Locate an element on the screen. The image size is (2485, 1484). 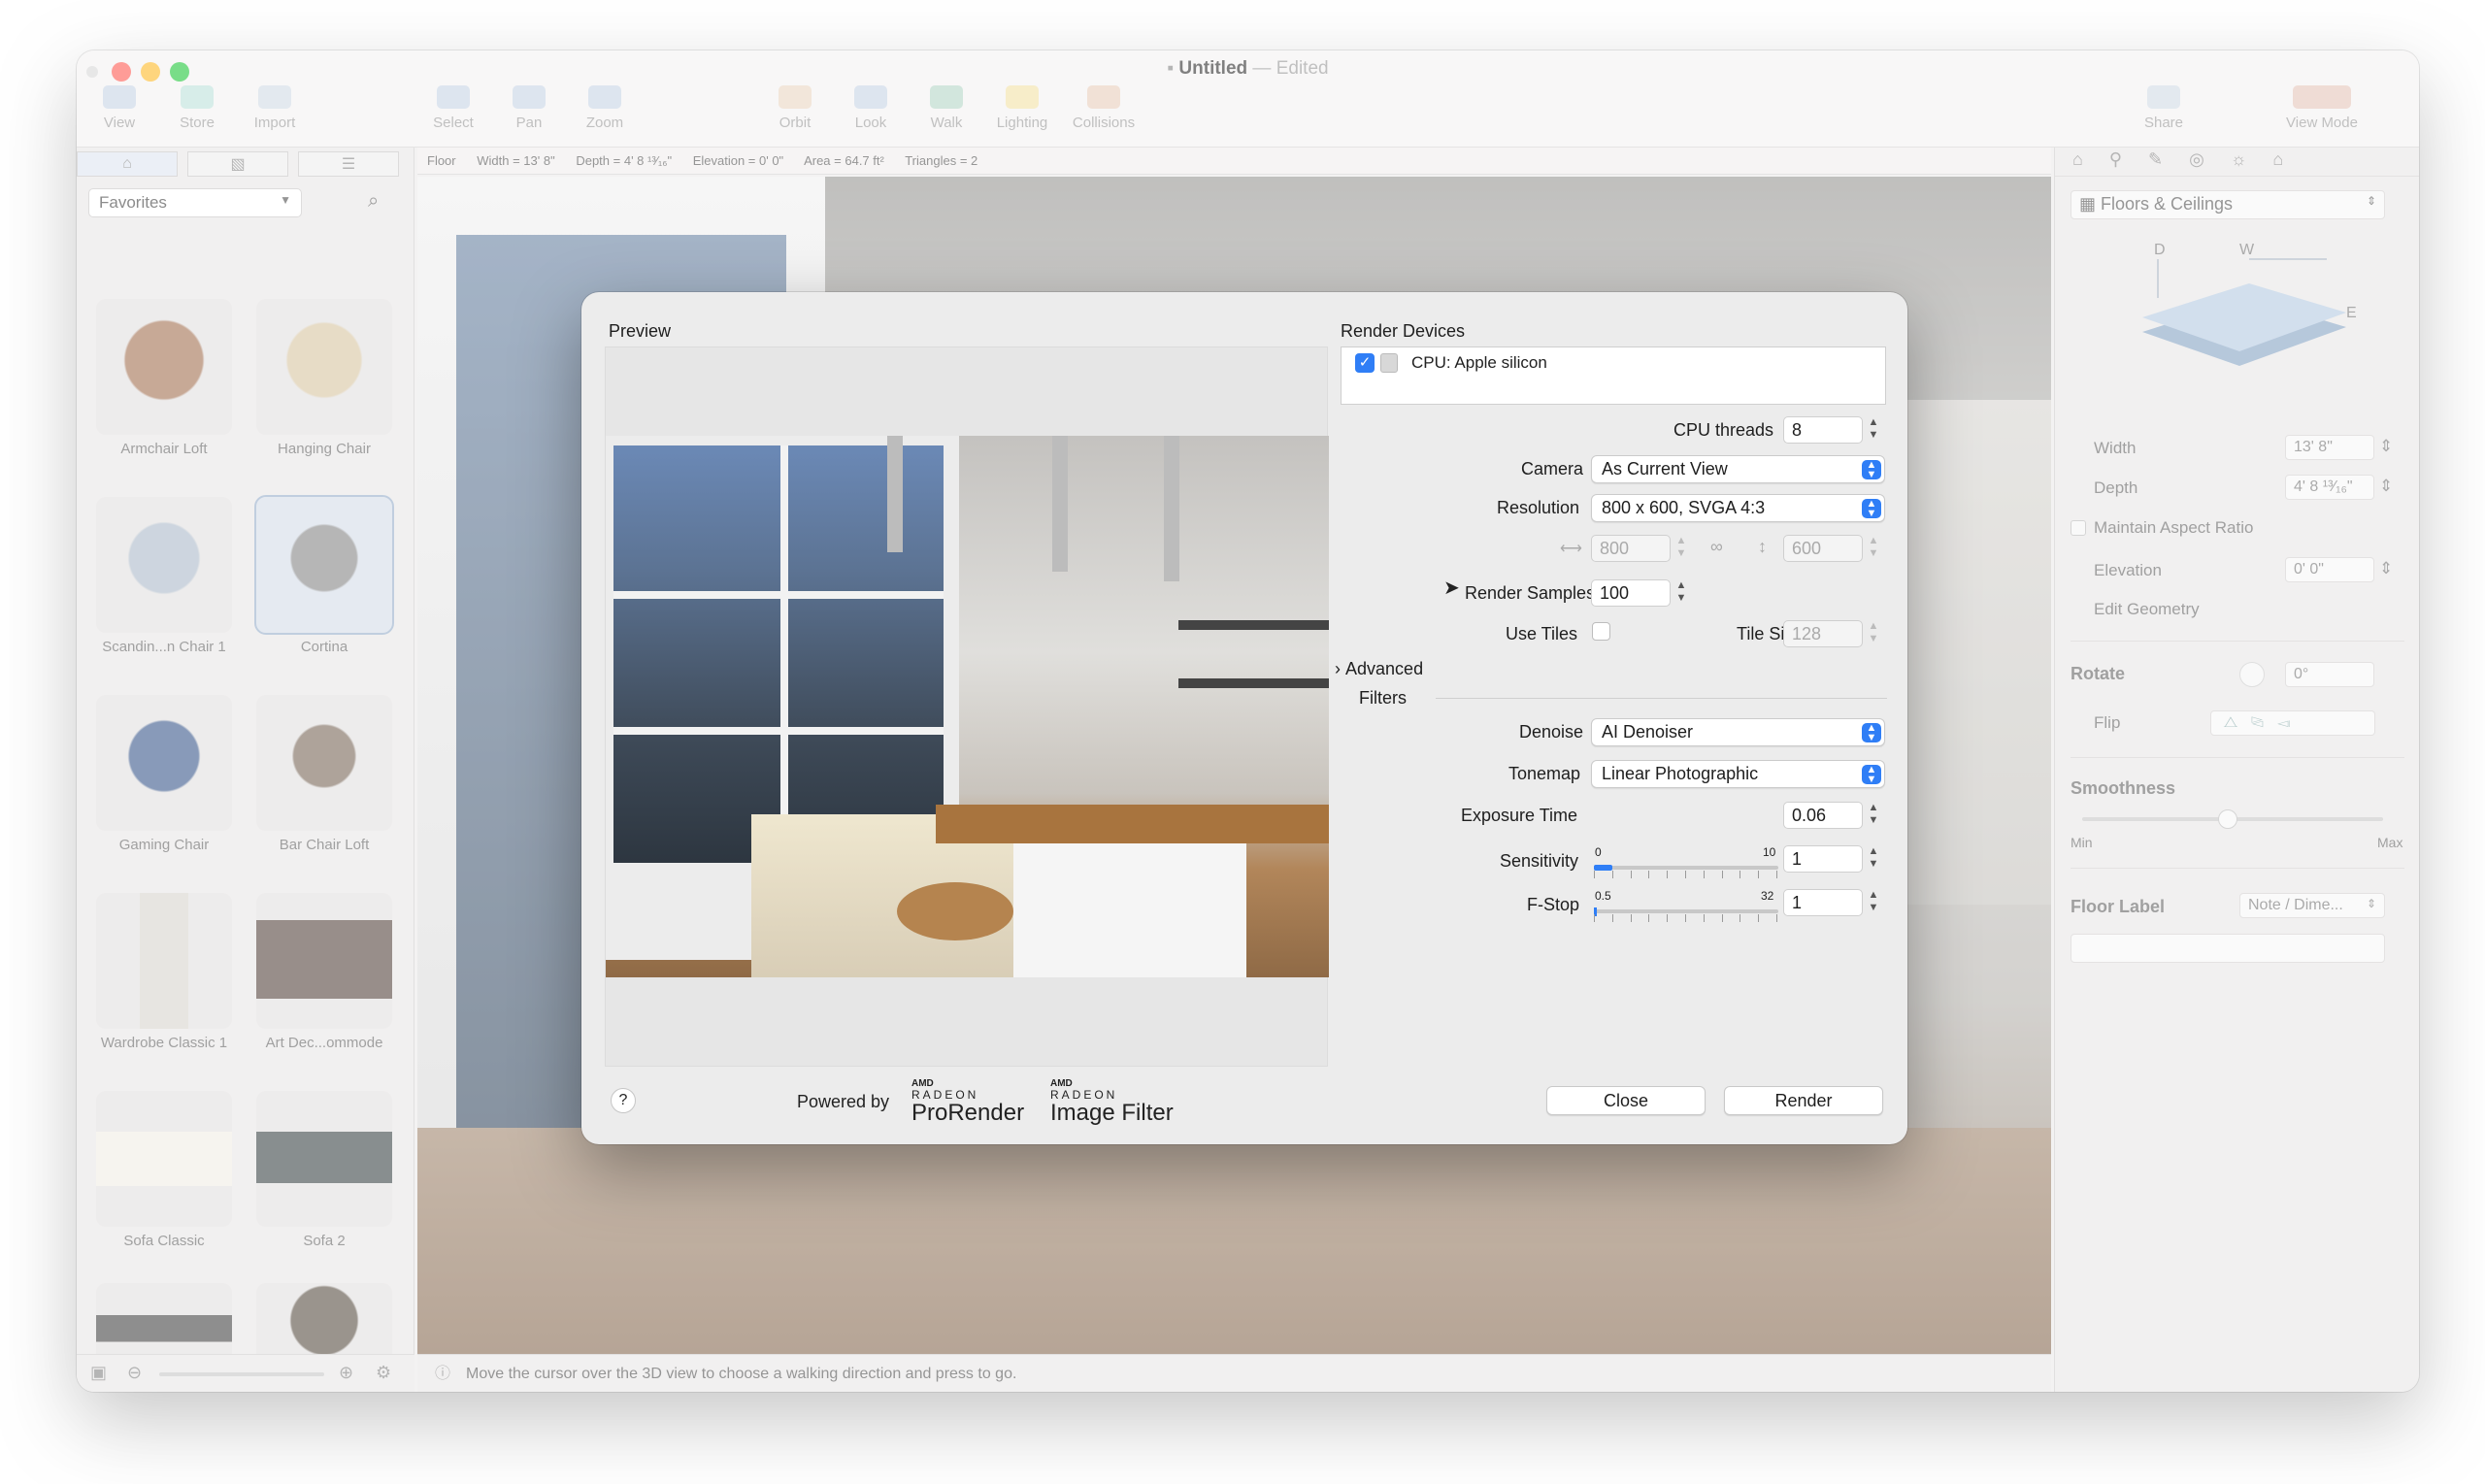
preview-stool is located at coordinates (955, 911).